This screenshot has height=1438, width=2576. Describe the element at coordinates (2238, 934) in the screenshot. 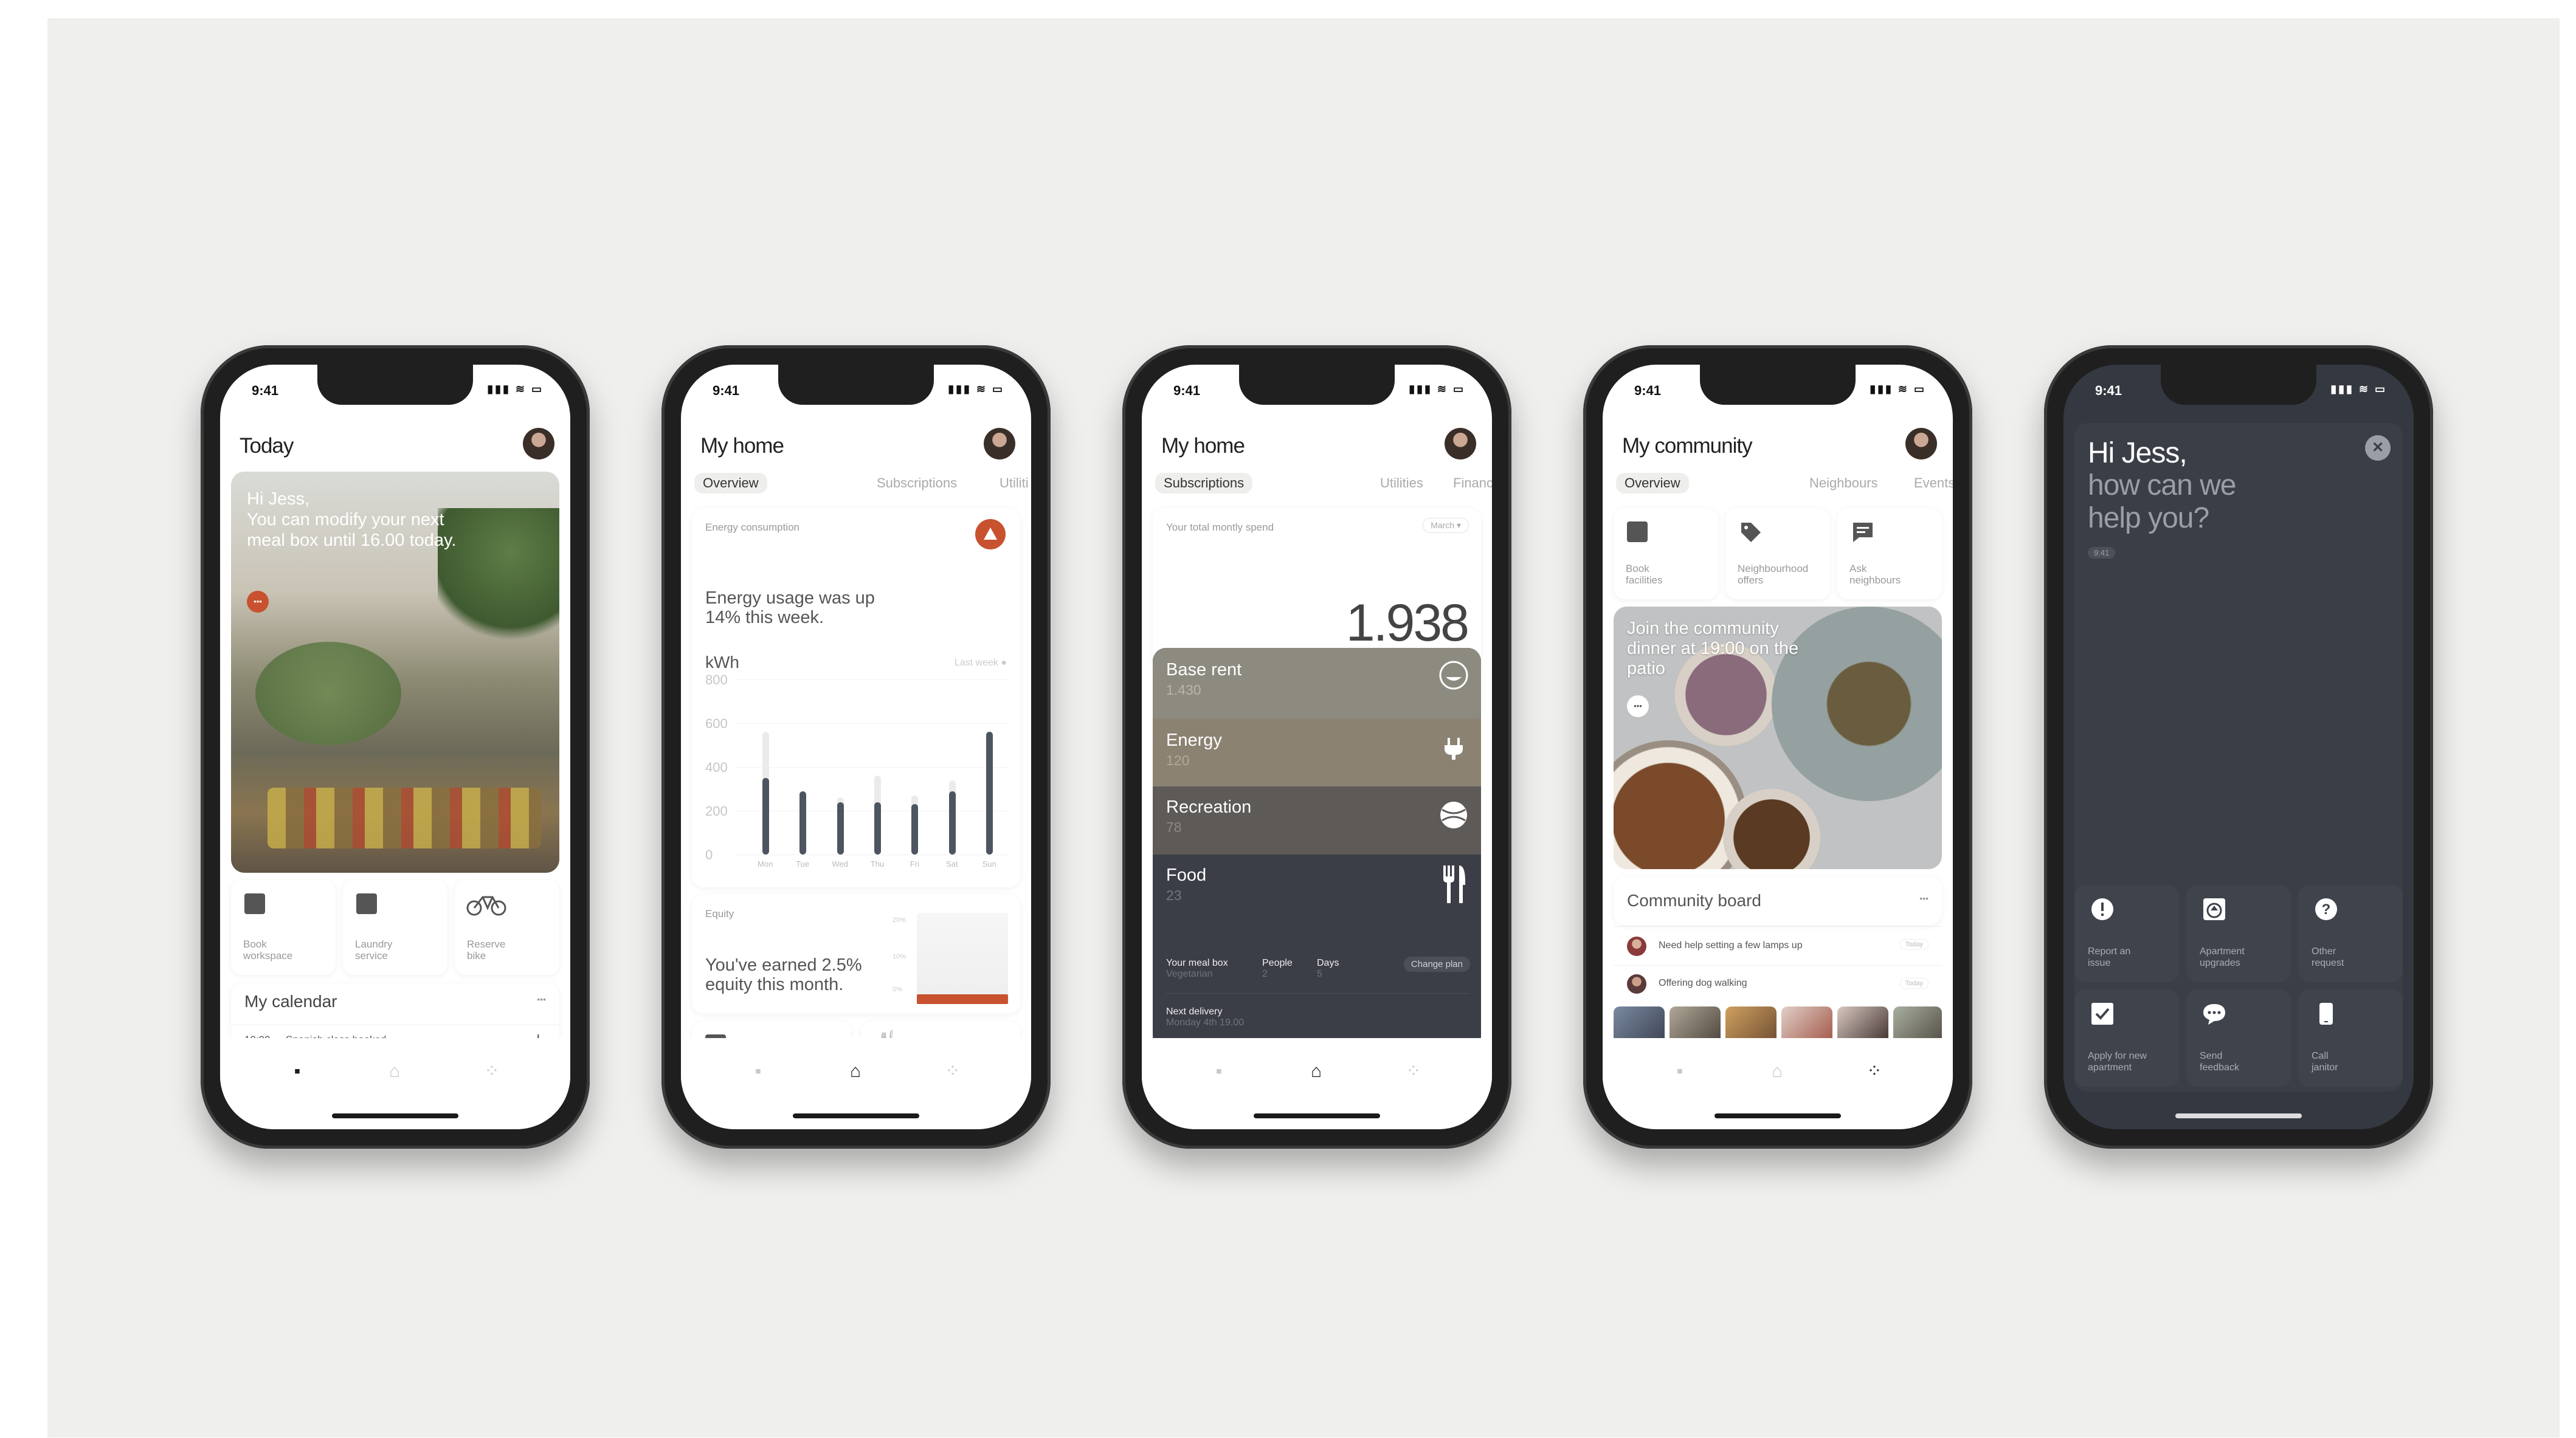

I see `action-apartment-upgrades: Apartment upgrades` at that location.